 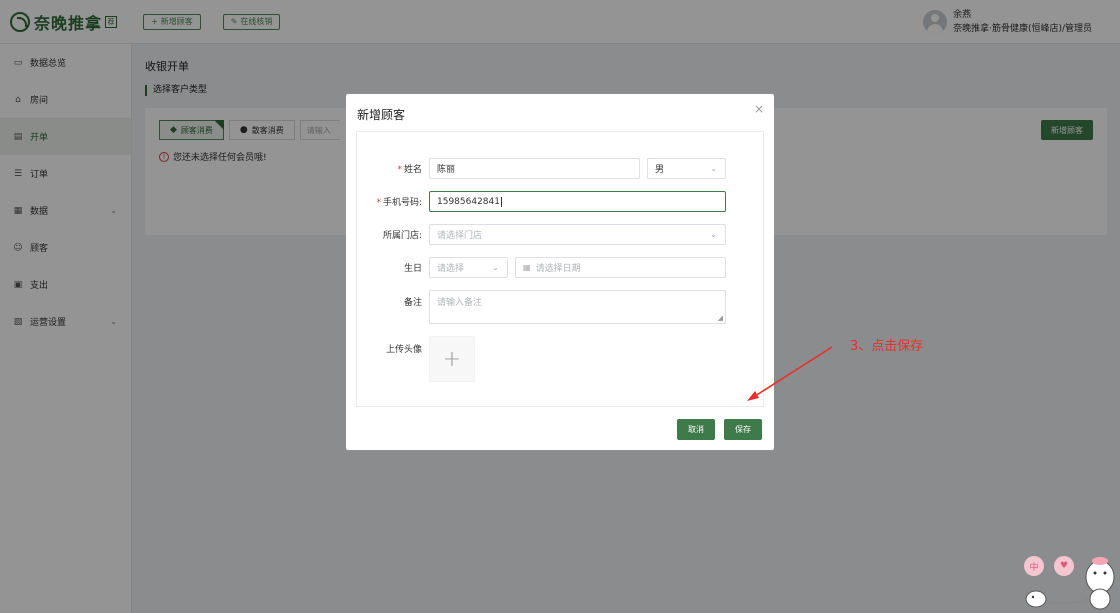 What do you see at coordinates (577, 201) in the screenshot?
I see `phone-field: 15985642841` at bounding box center [577, 201].